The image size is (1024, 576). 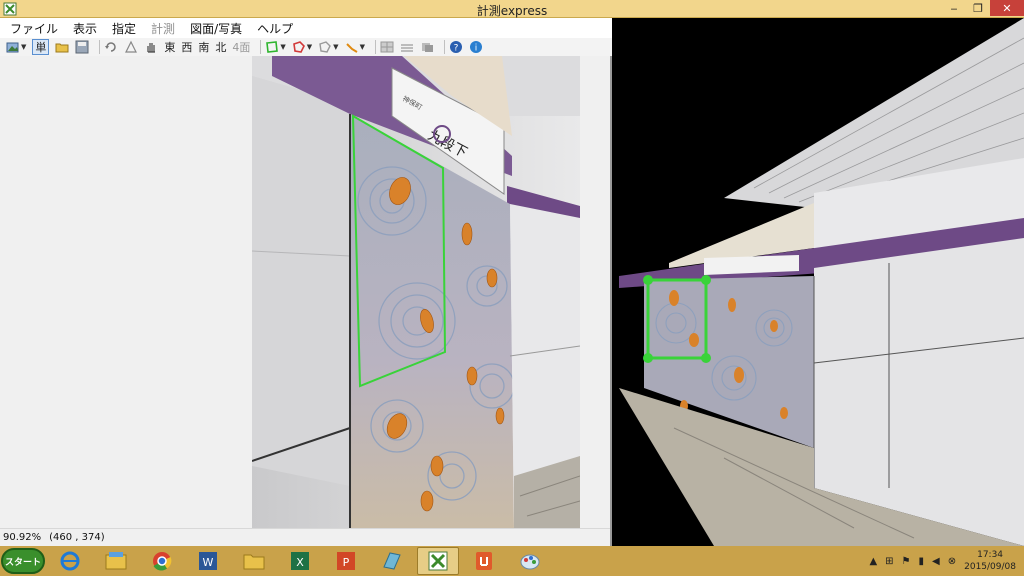 I want to click on taskbar: スタート W X P ▲ ⊞ ⚑ ▮ ◀ ⊗ 17:34 2015/09/08, so click(x=512, y=561).